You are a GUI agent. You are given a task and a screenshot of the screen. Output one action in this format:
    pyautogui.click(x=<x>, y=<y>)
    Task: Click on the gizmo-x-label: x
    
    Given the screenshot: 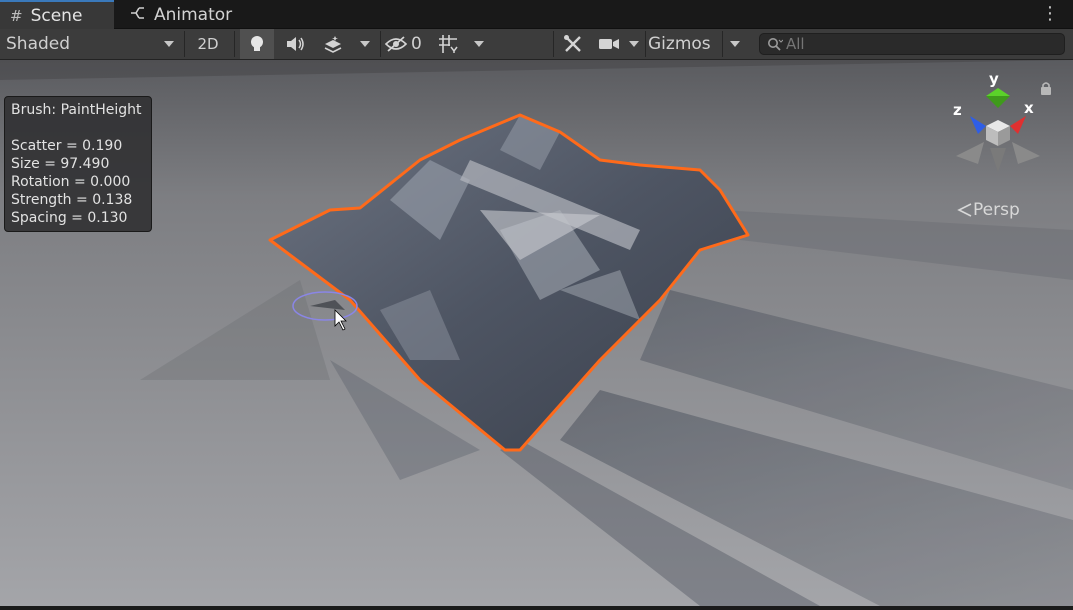 What is the action you would take?
    pyautogui.click(x=1029, y=108)
    